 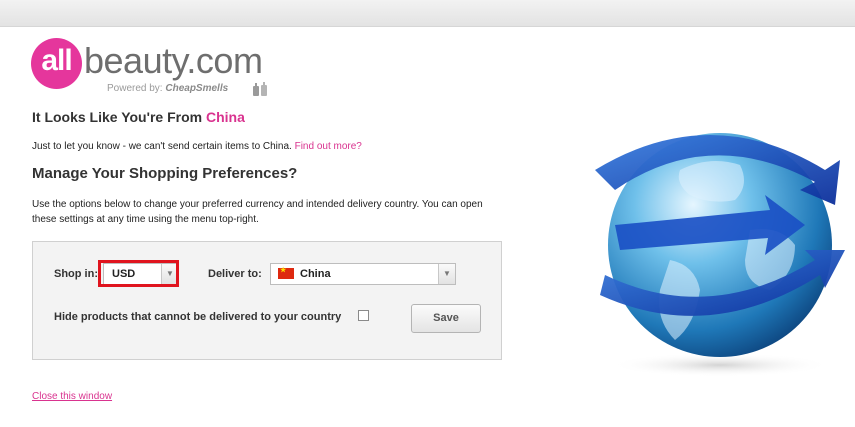 What do you see at coordinates (260, 89) in the screenshot?
I see `perfume-bottles-icon` at bounding box center [260, 89].